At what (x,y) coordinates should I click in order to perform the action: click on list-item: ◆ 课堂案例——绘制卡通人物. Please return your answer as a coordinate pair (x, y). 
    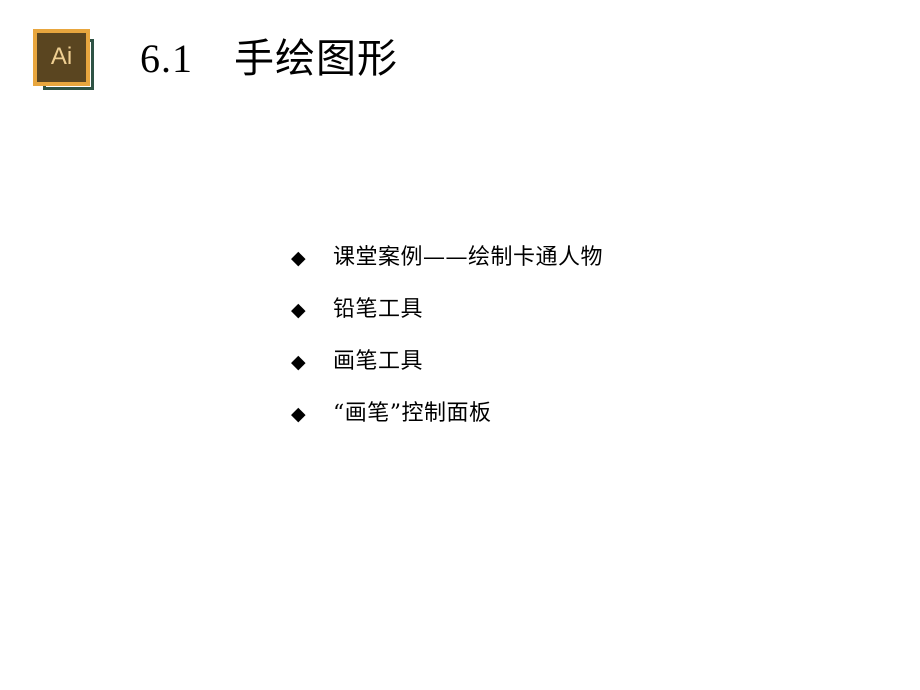
    Looking at the image, I should click on (571, 269).